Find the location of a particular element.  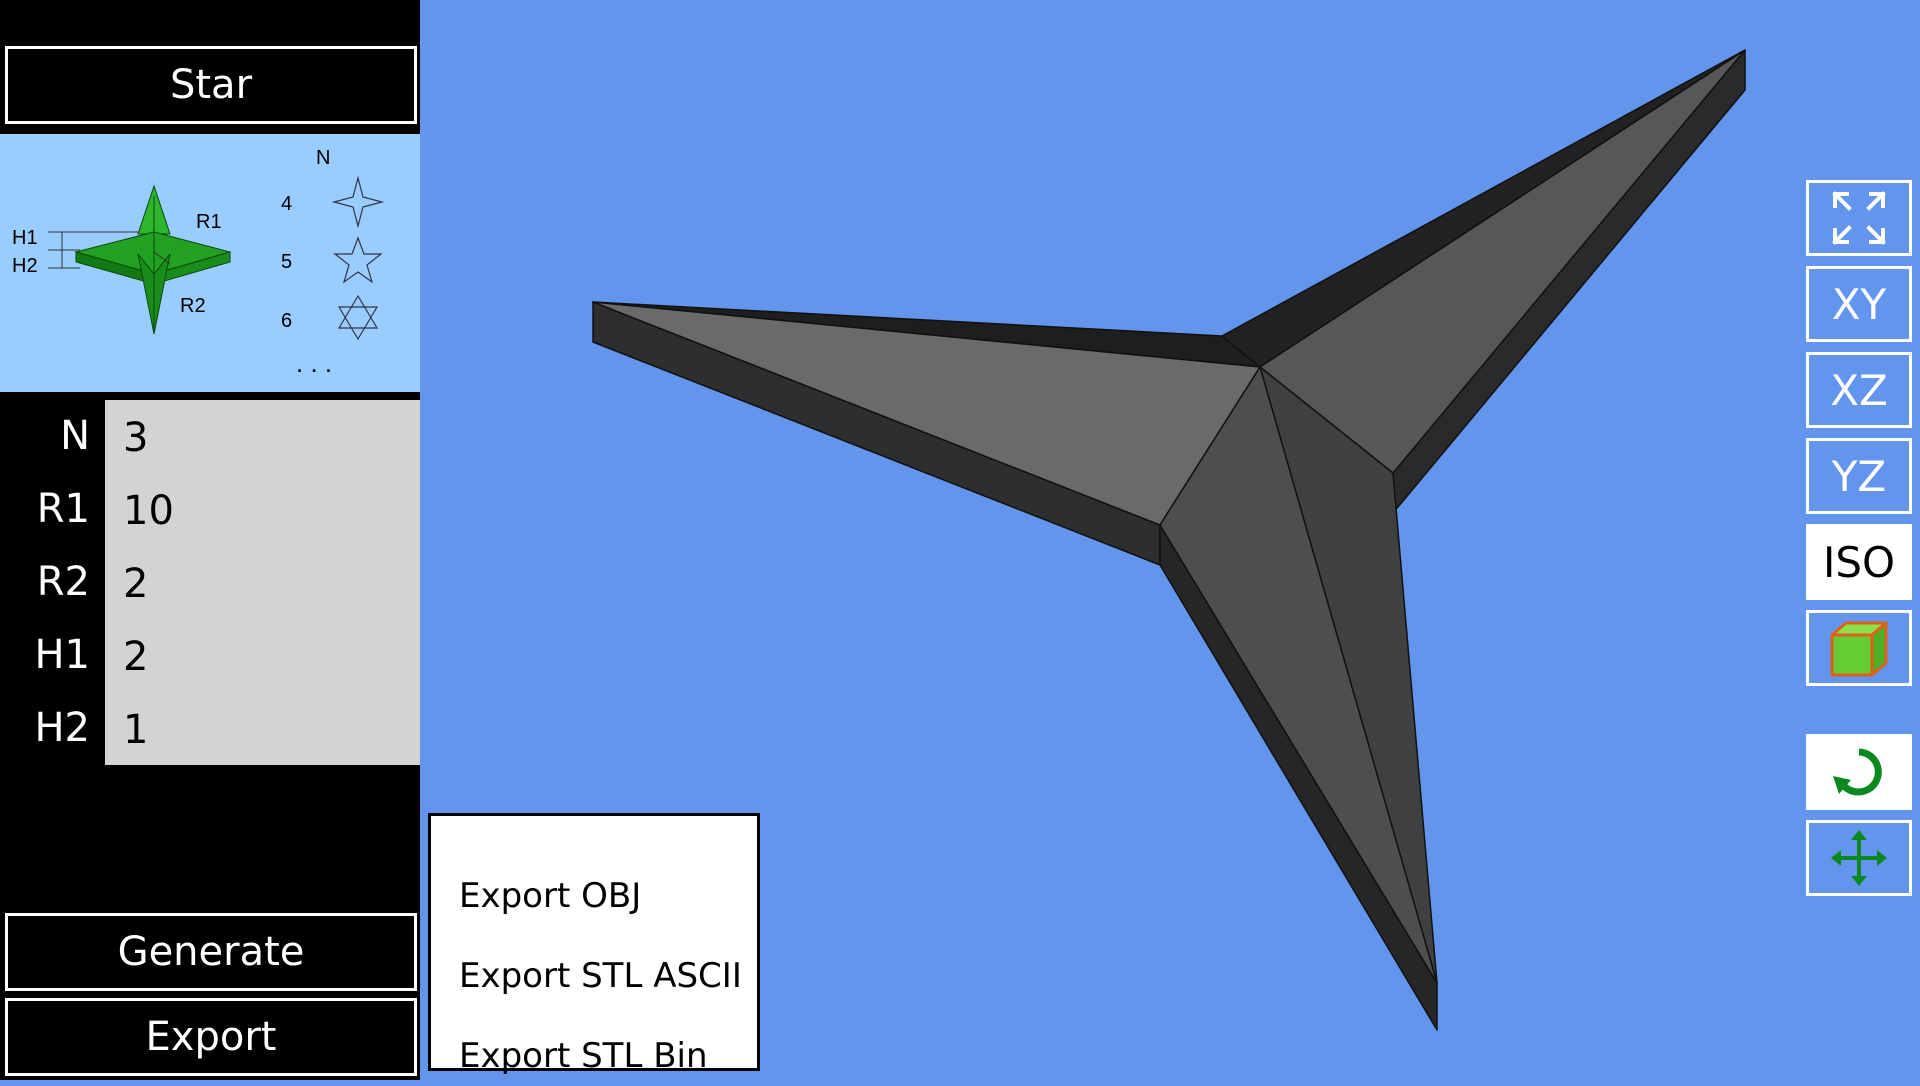

more-ellipsis: . . . is located at coordinates (314, 363).